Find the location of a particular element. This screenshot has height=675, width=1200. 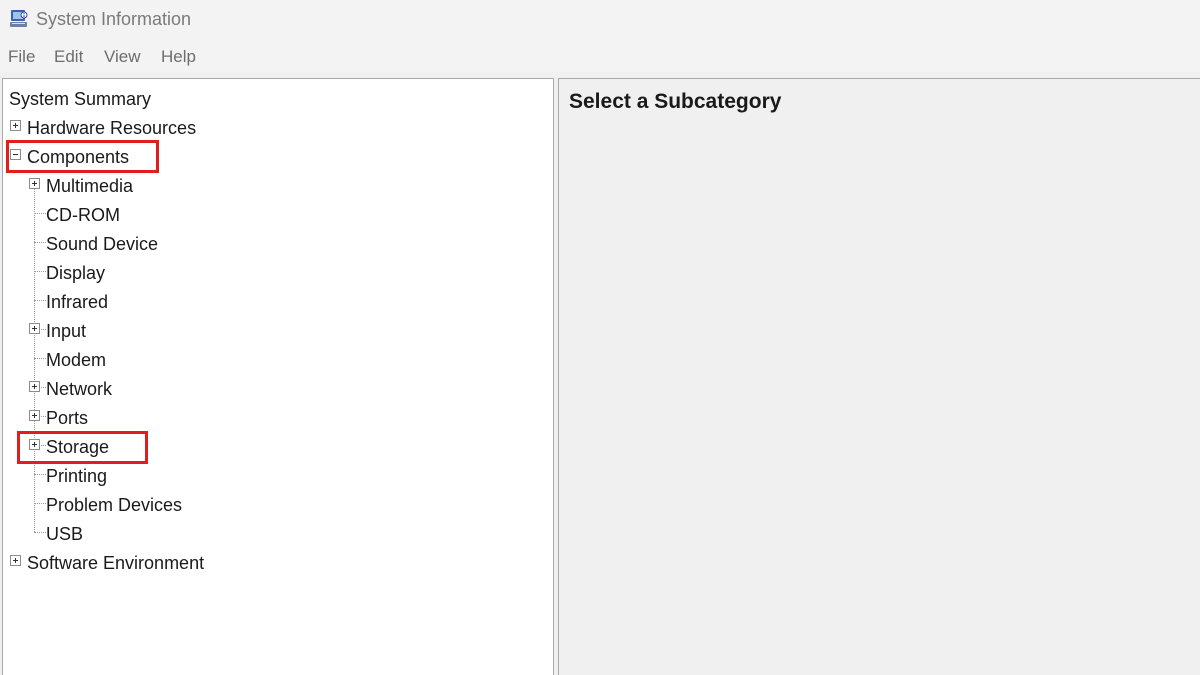

tree-item-label: Infrared is located at coordinates (77, 302).